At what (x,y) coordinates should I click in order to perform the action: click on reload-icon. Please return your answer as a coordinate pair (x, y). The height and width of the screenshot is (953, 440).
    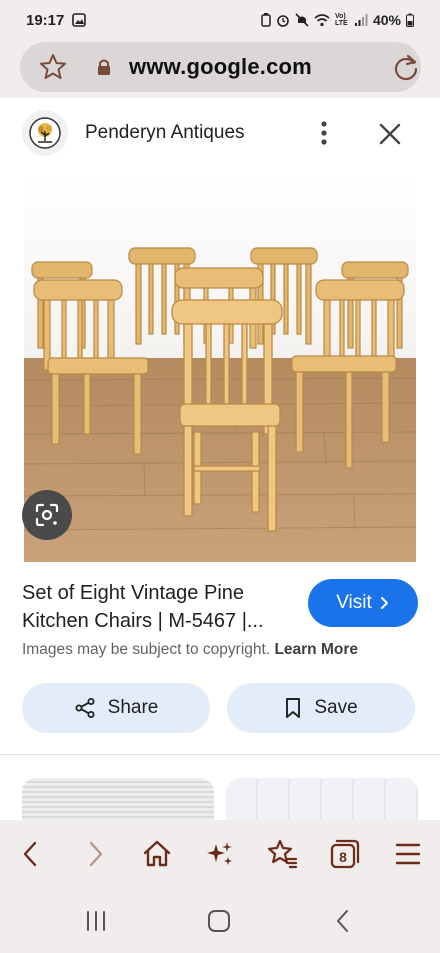
    Looking at the image, I should click on (406, 67).